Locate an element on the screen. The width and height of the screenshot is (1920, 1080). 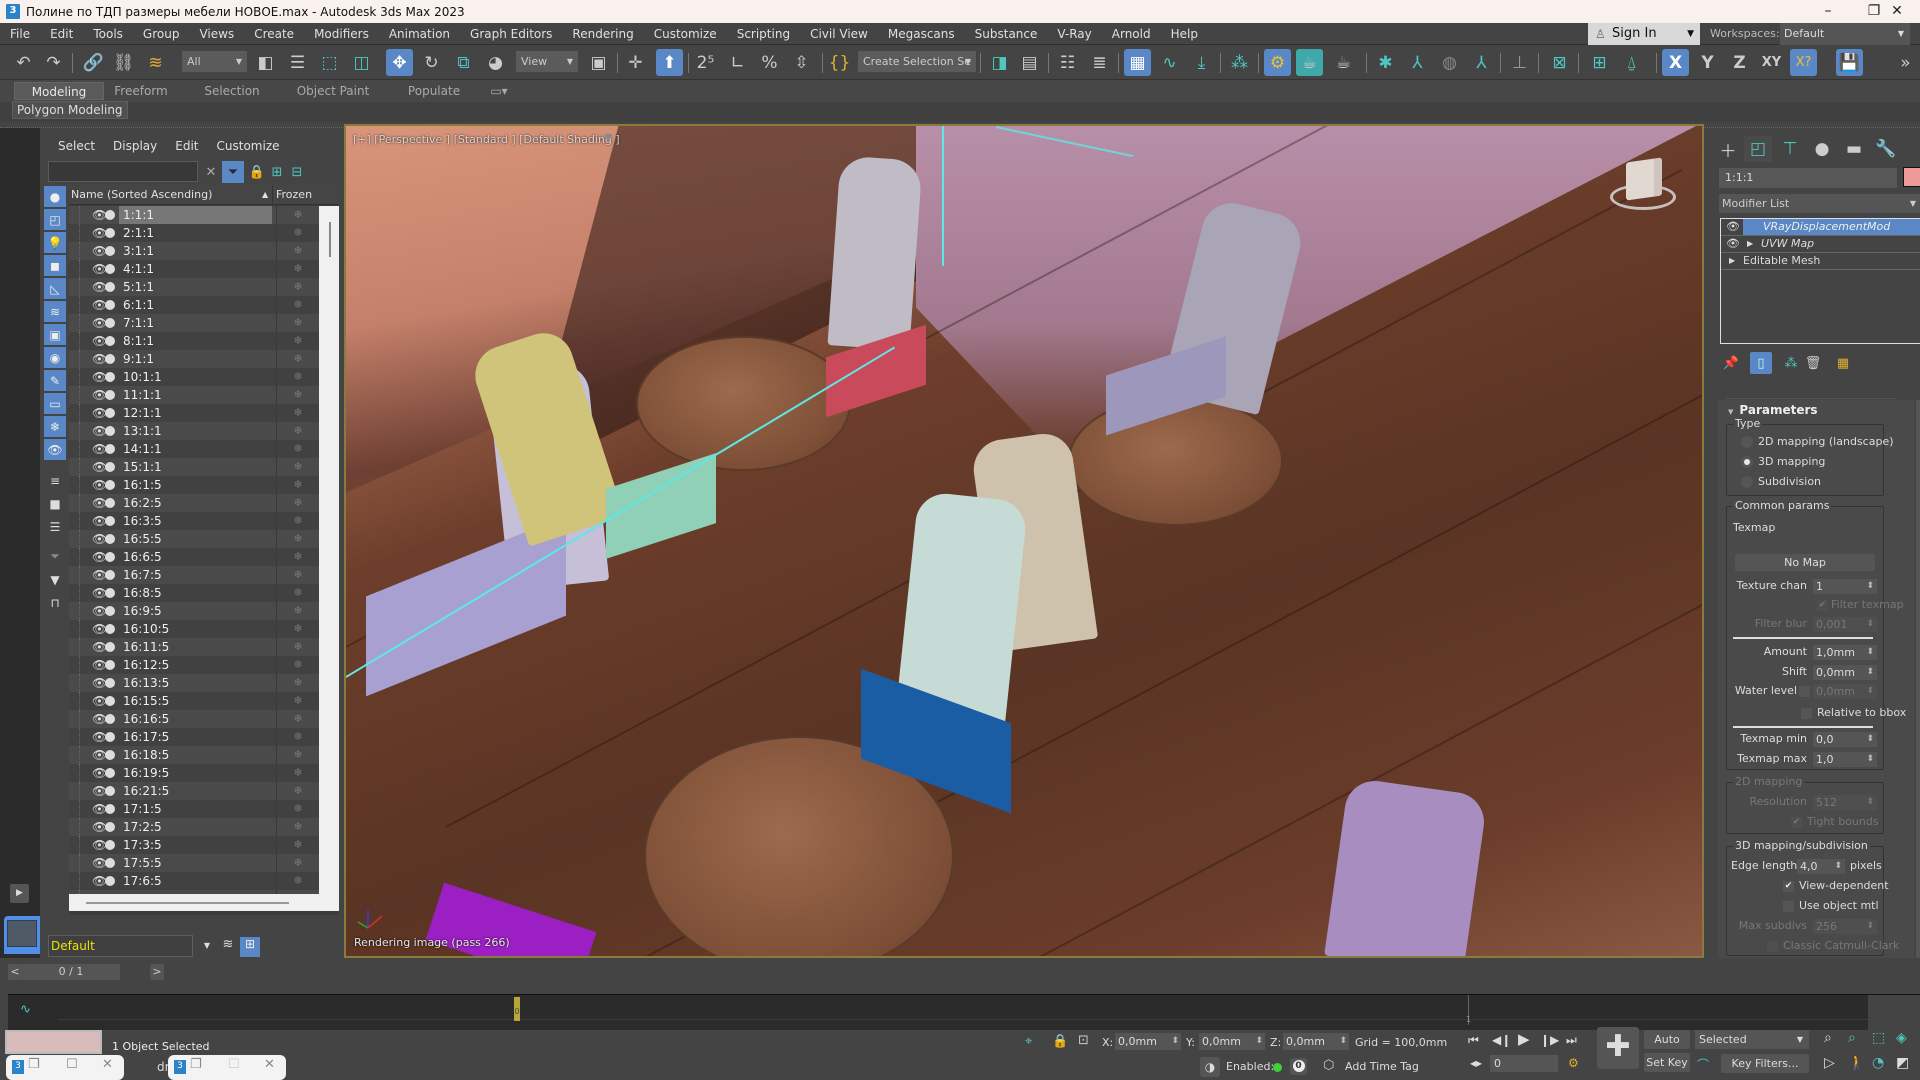
placement-icon: ◕ is located at coordinates (495, 62).